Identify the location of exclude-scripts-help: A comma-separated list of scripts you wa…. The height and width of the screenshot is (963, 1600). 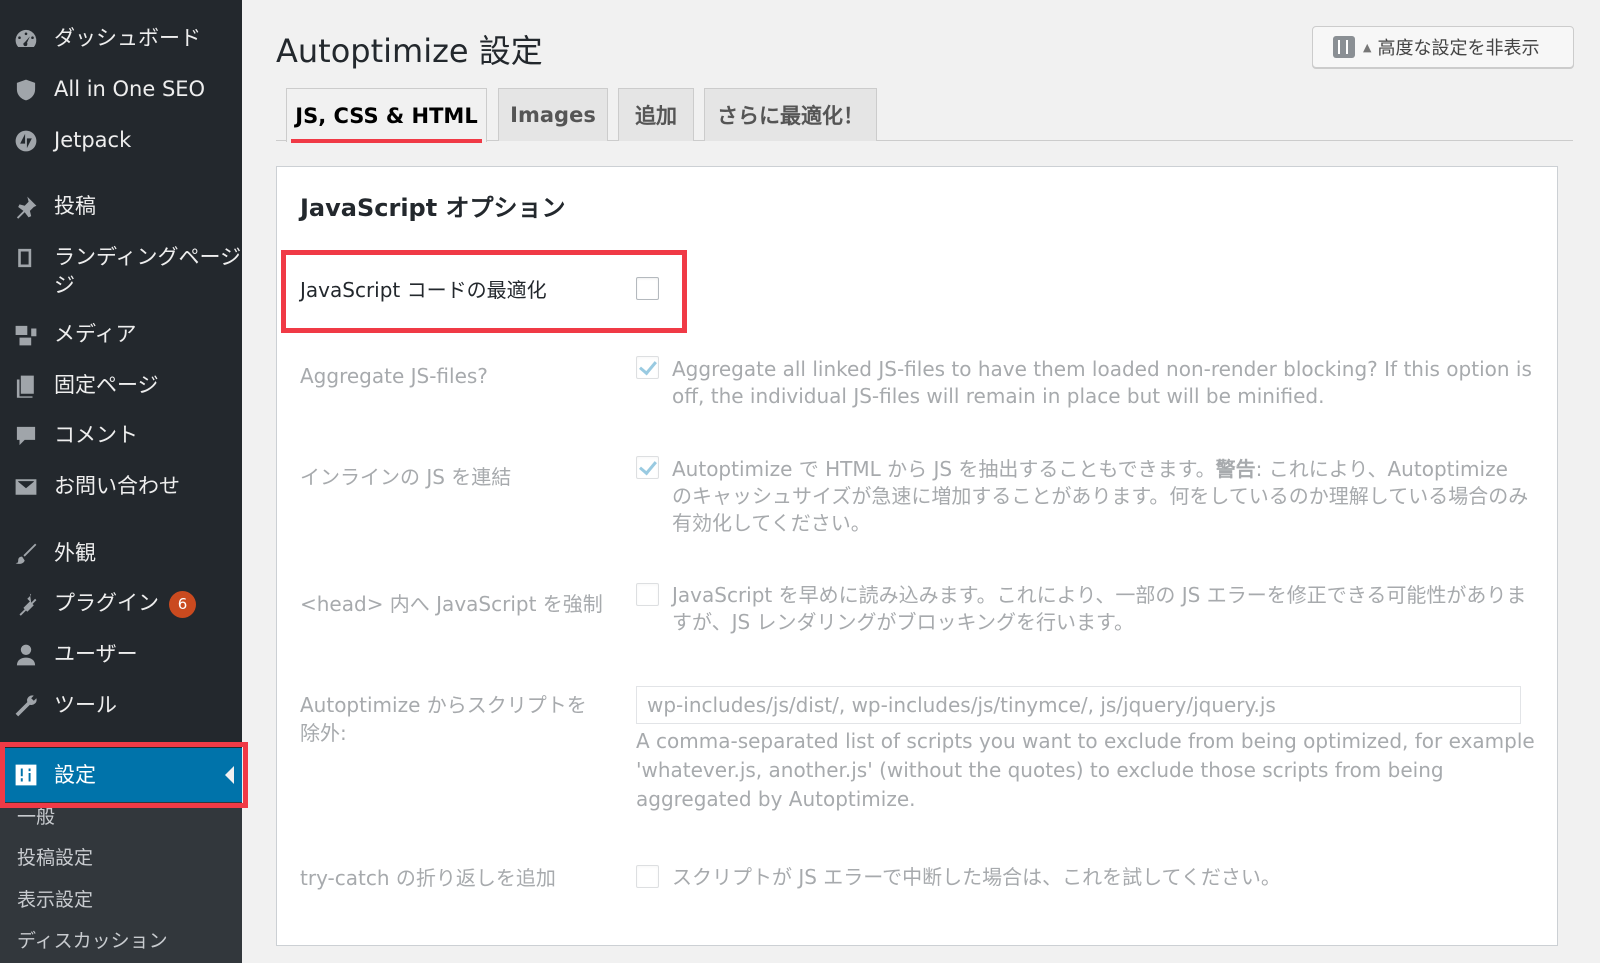
(1085, 770).